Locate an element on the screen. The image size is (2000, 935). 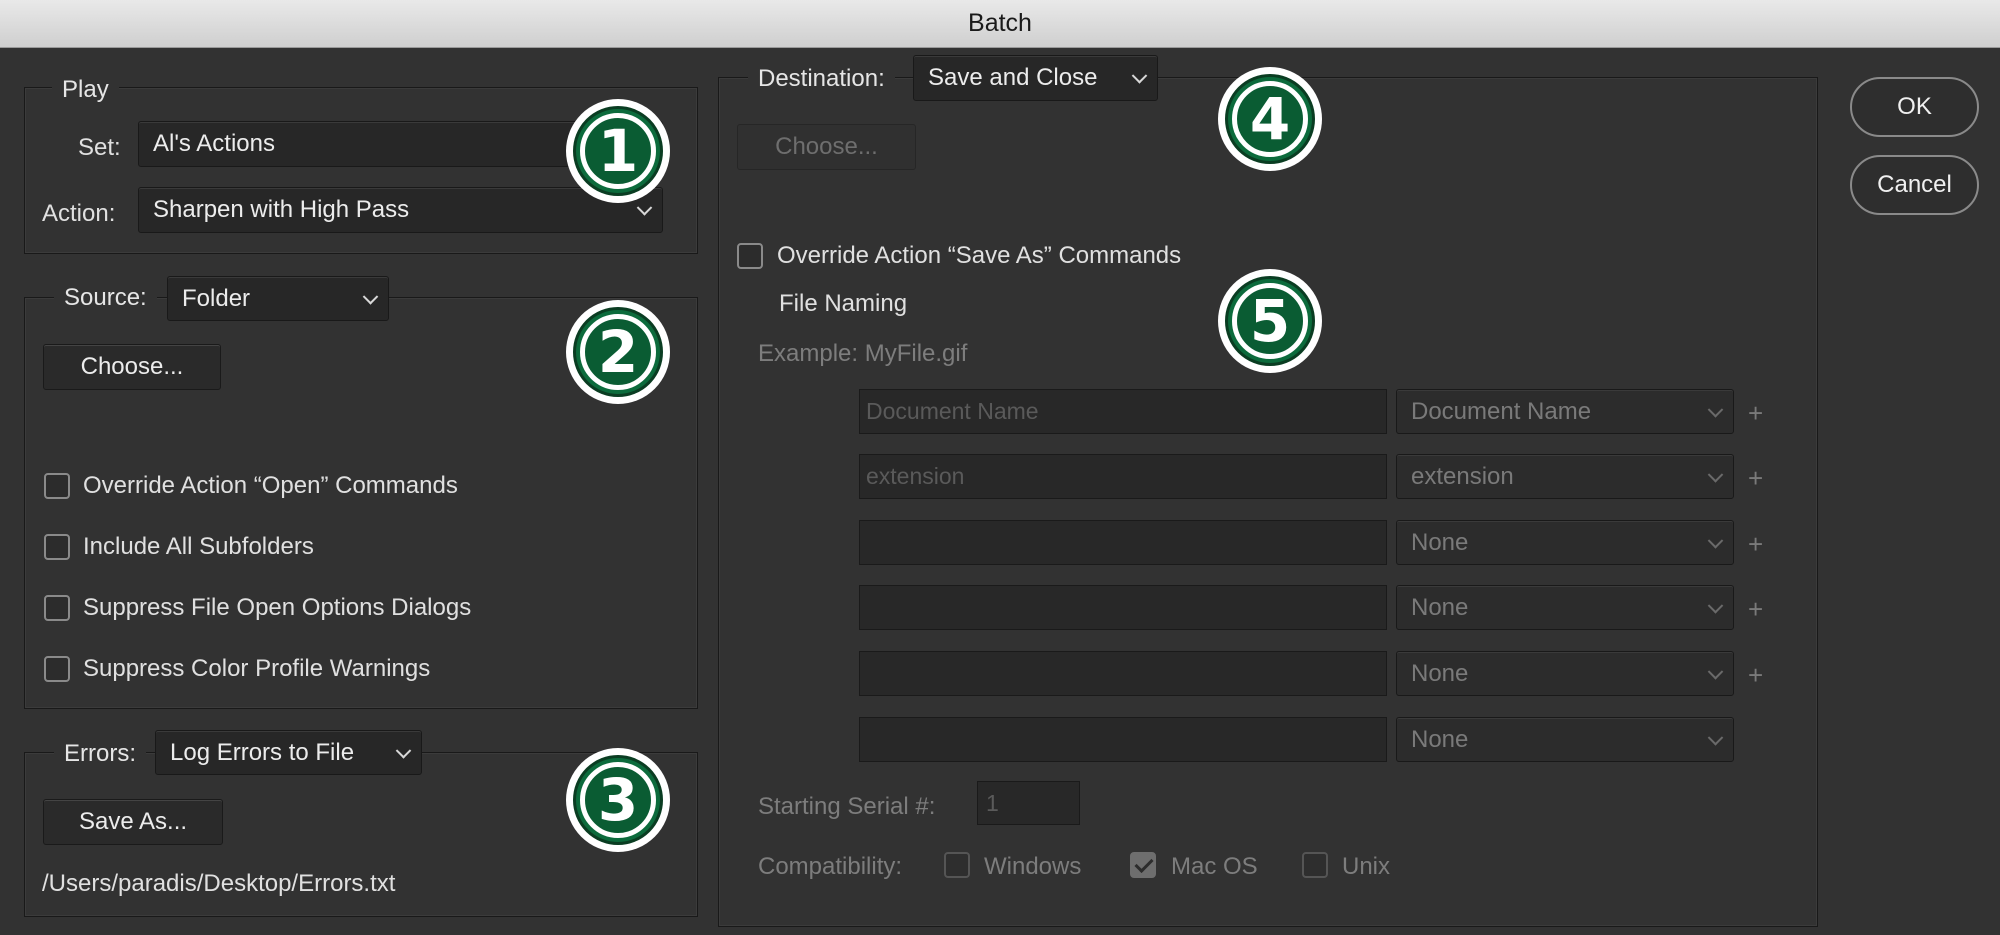
naming-field-1: Document Name is located at coordinates (1123, 411).